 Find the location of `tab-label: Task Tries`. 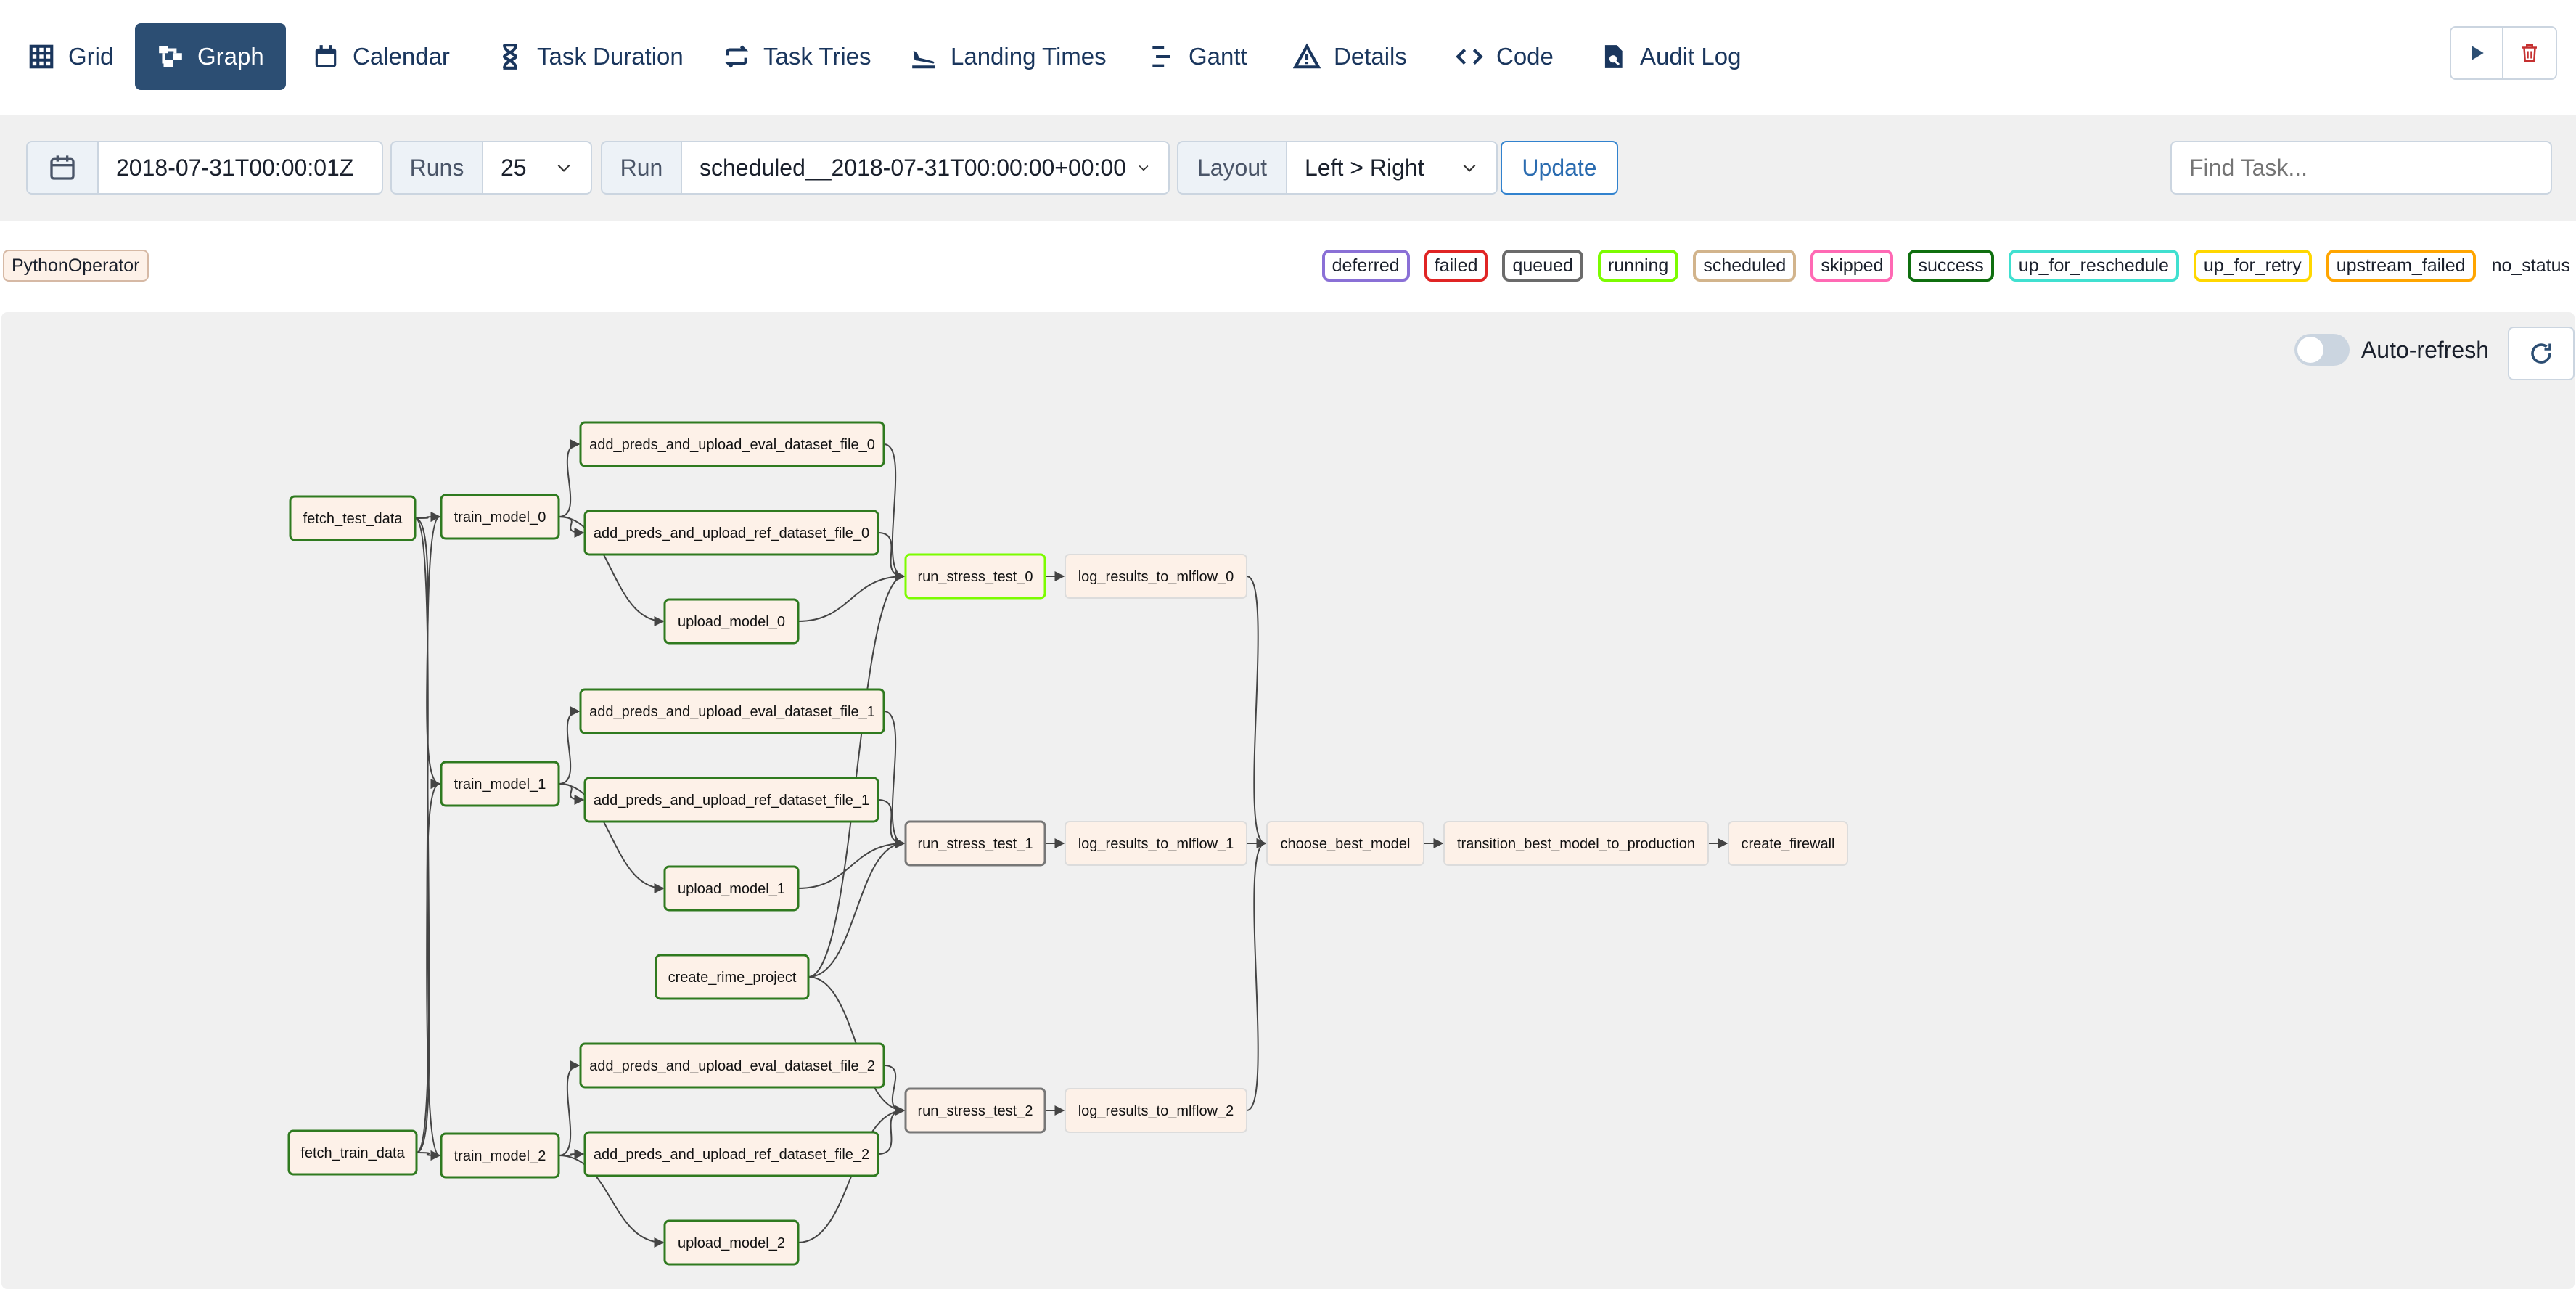

tab-label: Task Tries is located at coordinates (817, 56).